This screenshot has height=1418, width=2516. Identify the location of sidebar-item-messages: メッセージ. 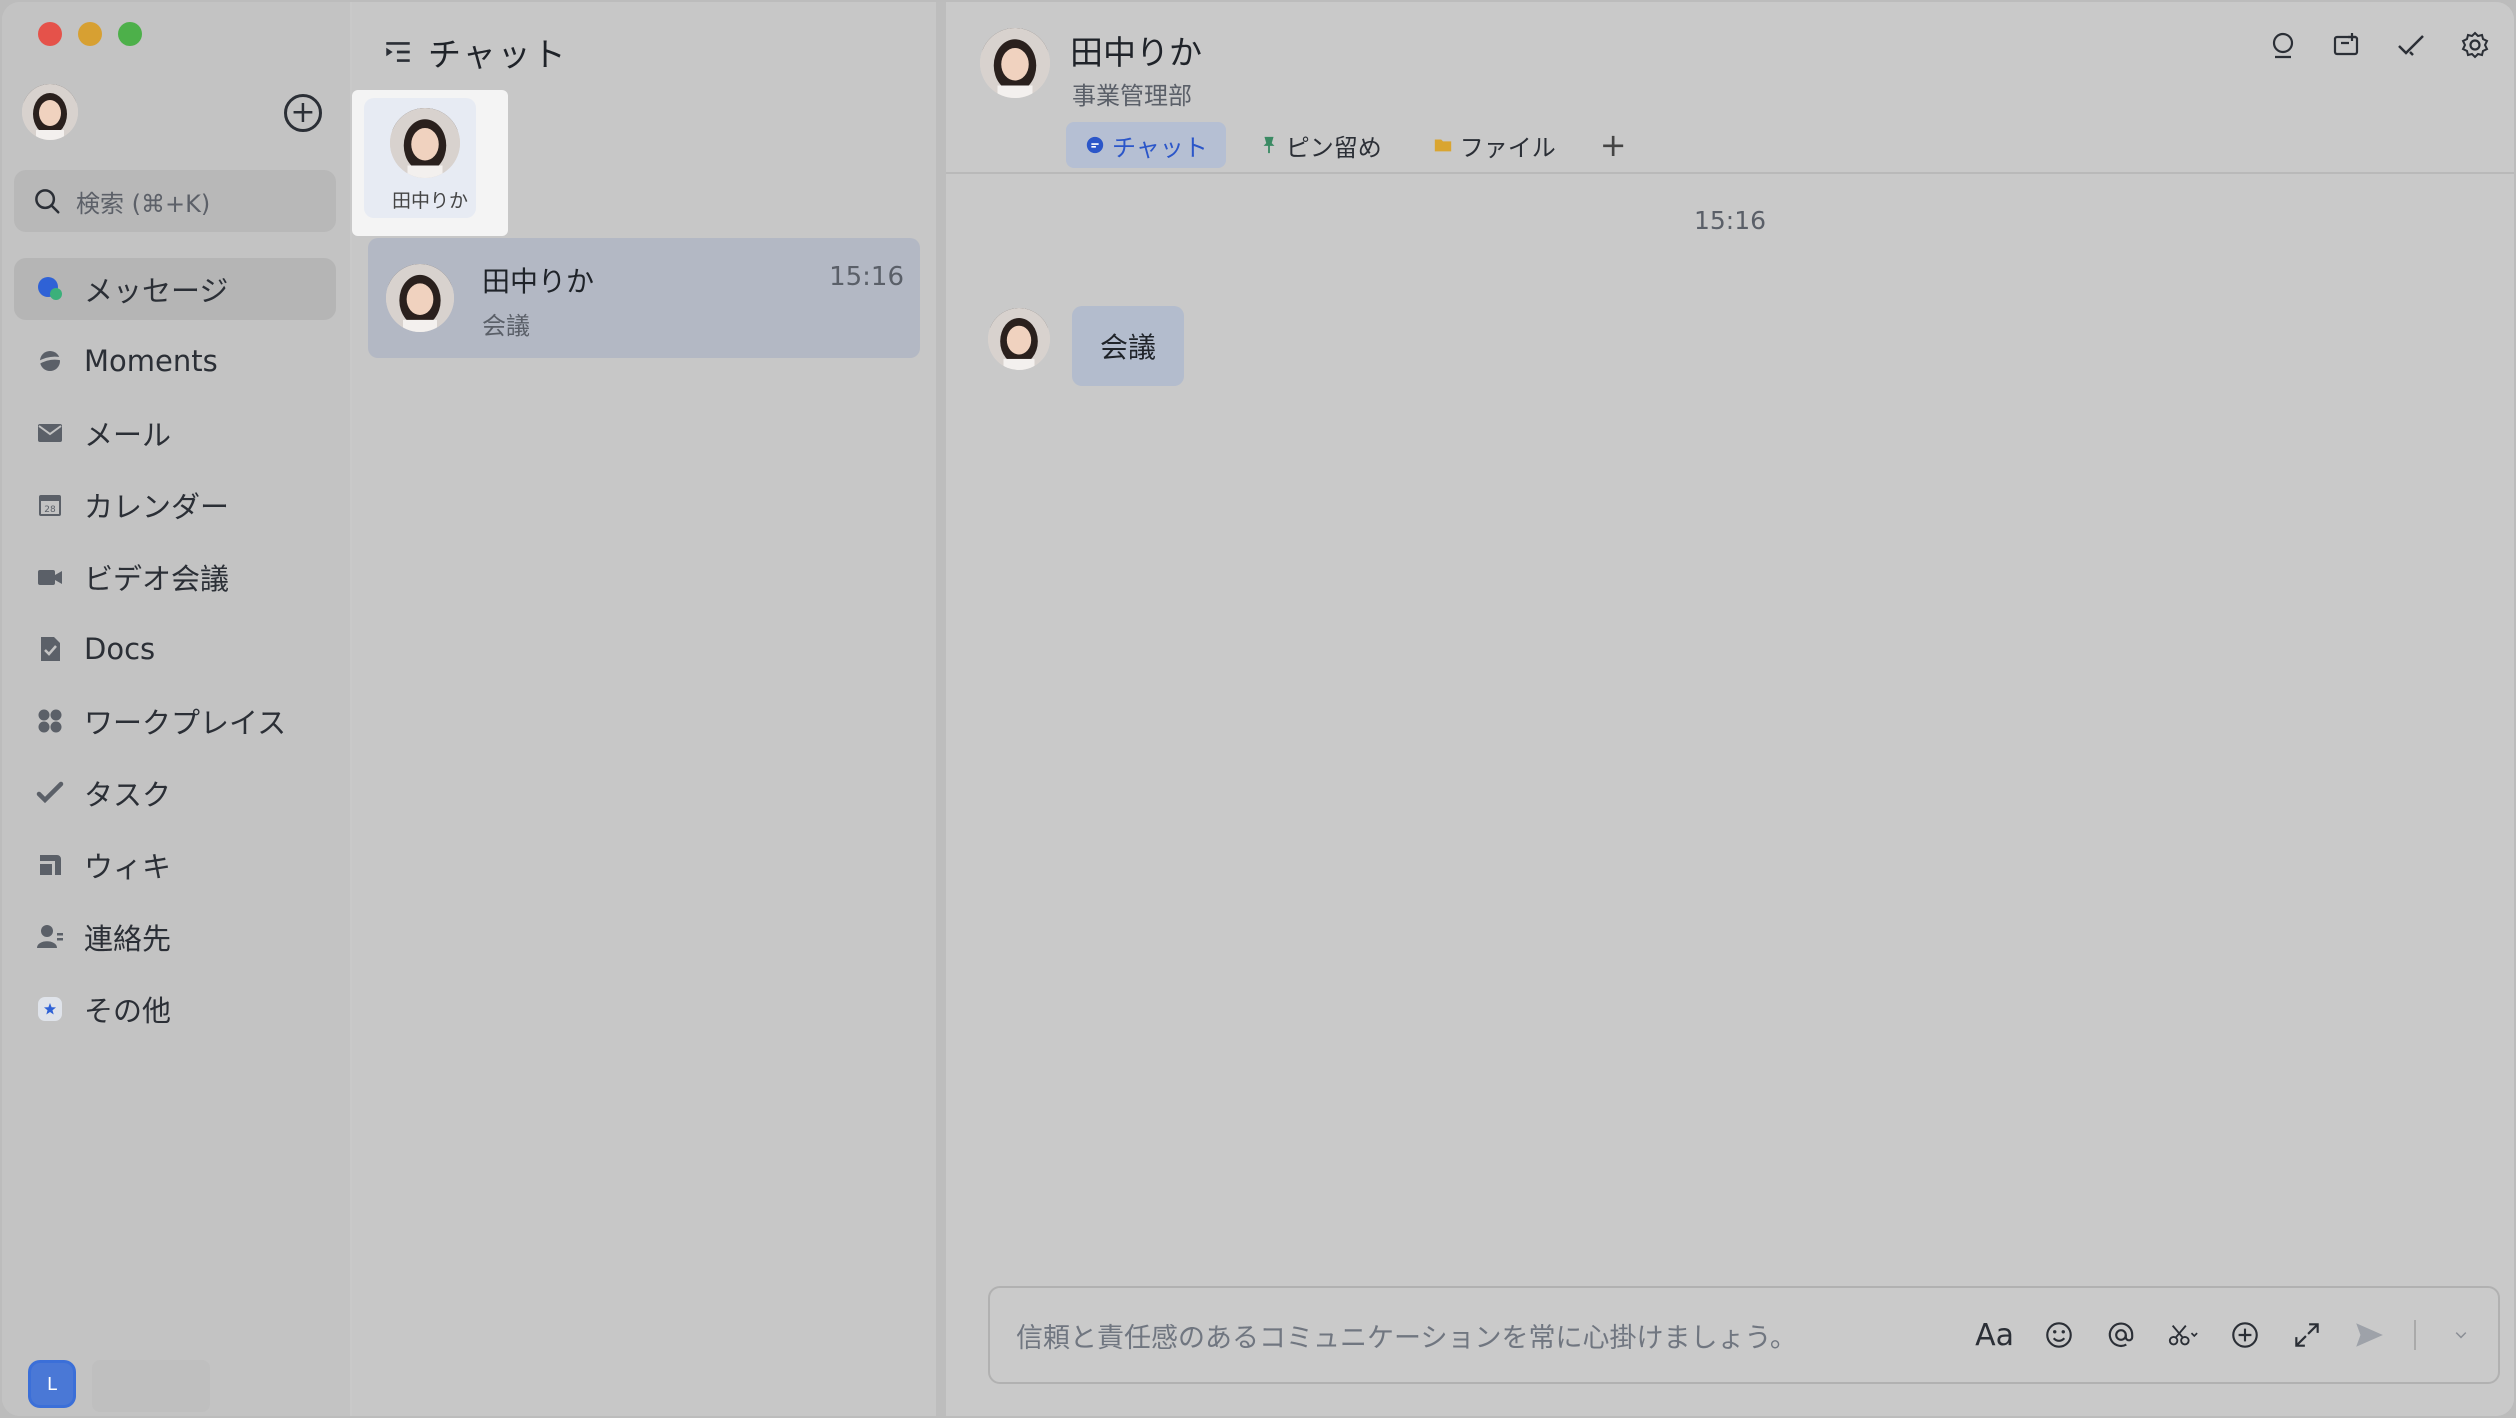
(175, 289).